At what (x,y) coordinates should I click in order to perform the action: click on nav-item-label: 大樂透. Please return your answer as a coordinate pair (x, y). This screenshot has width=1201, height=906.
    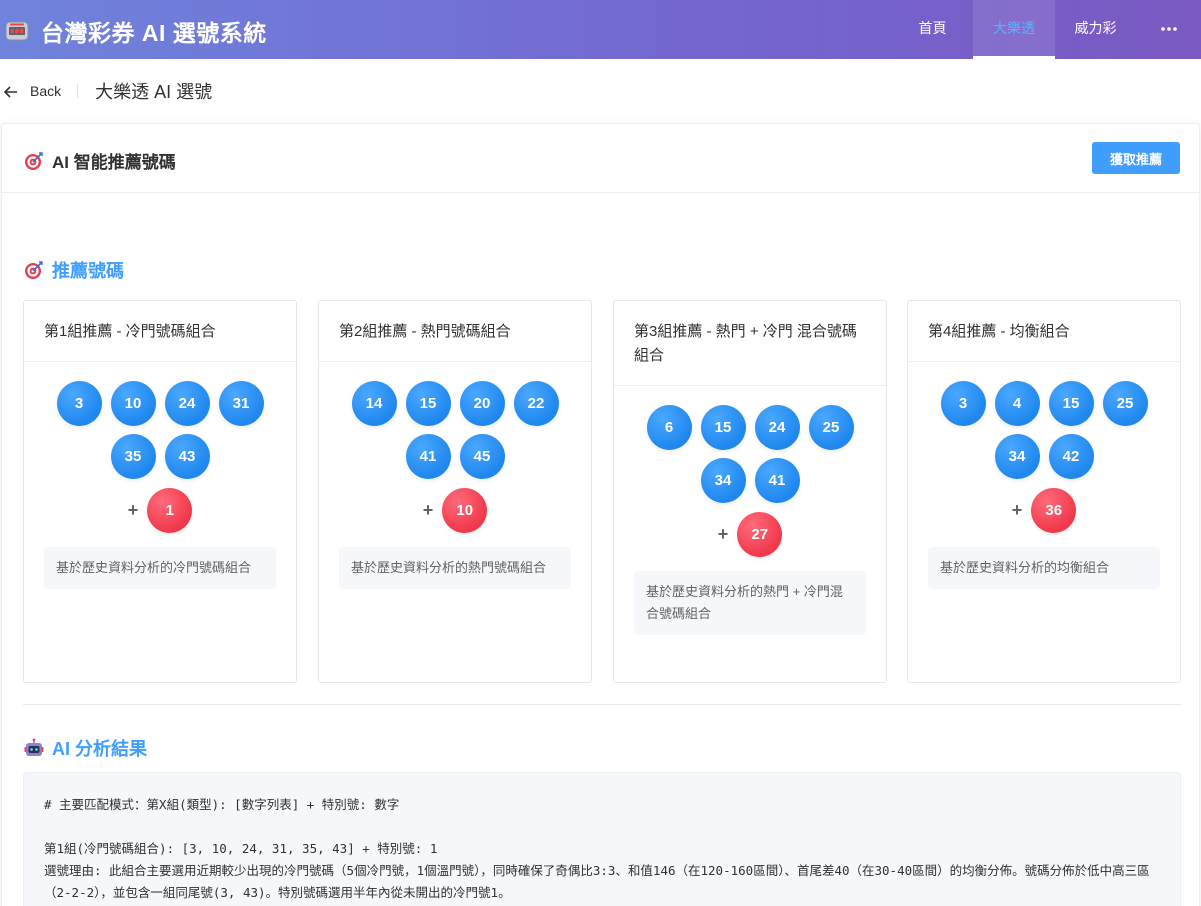
    Looking at the image, I should click on (1014, 28).